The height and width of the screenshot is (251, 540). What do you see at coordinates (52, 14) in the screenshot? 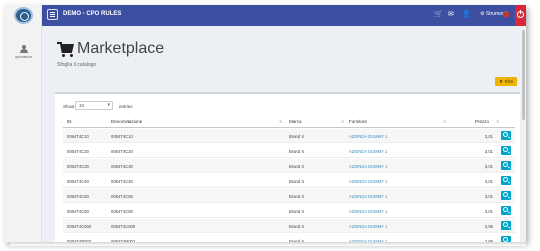
I see `menu-toggle-button` at bounding box center [52, 14].